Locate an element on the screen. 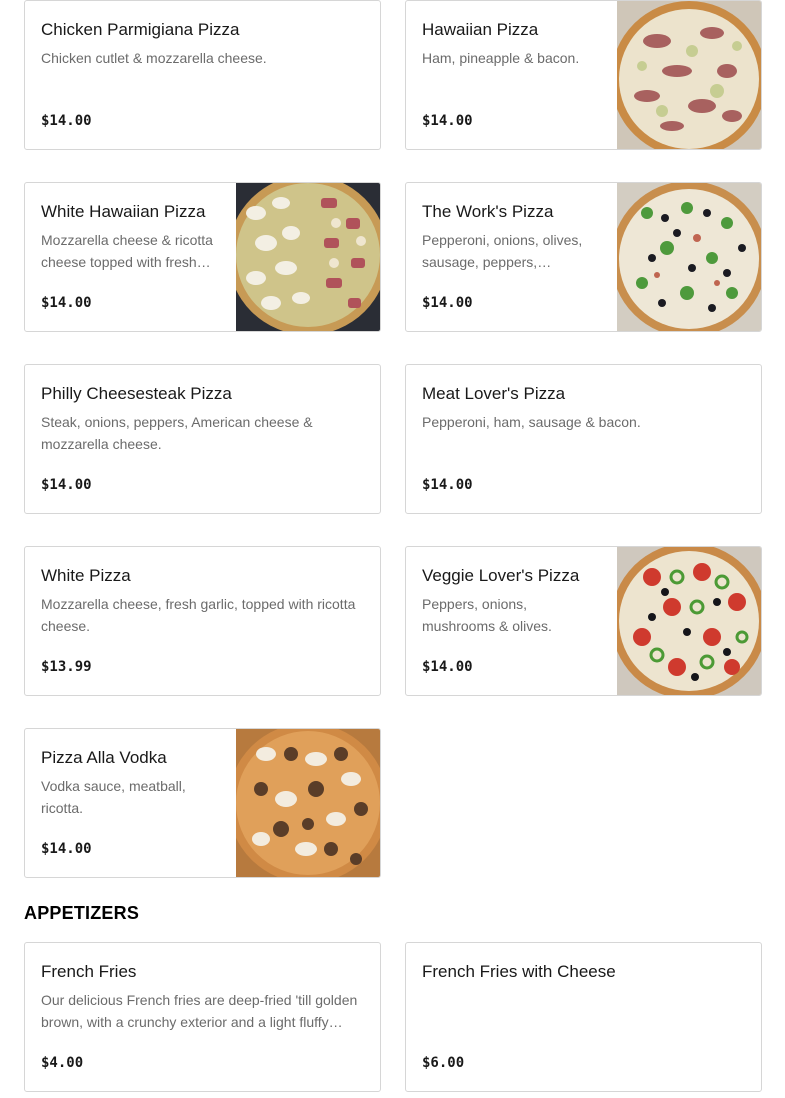 The width and height of the screenshot is (785, 1098). menu-item-price: $4.00 is located at coordinates (62, 1063).